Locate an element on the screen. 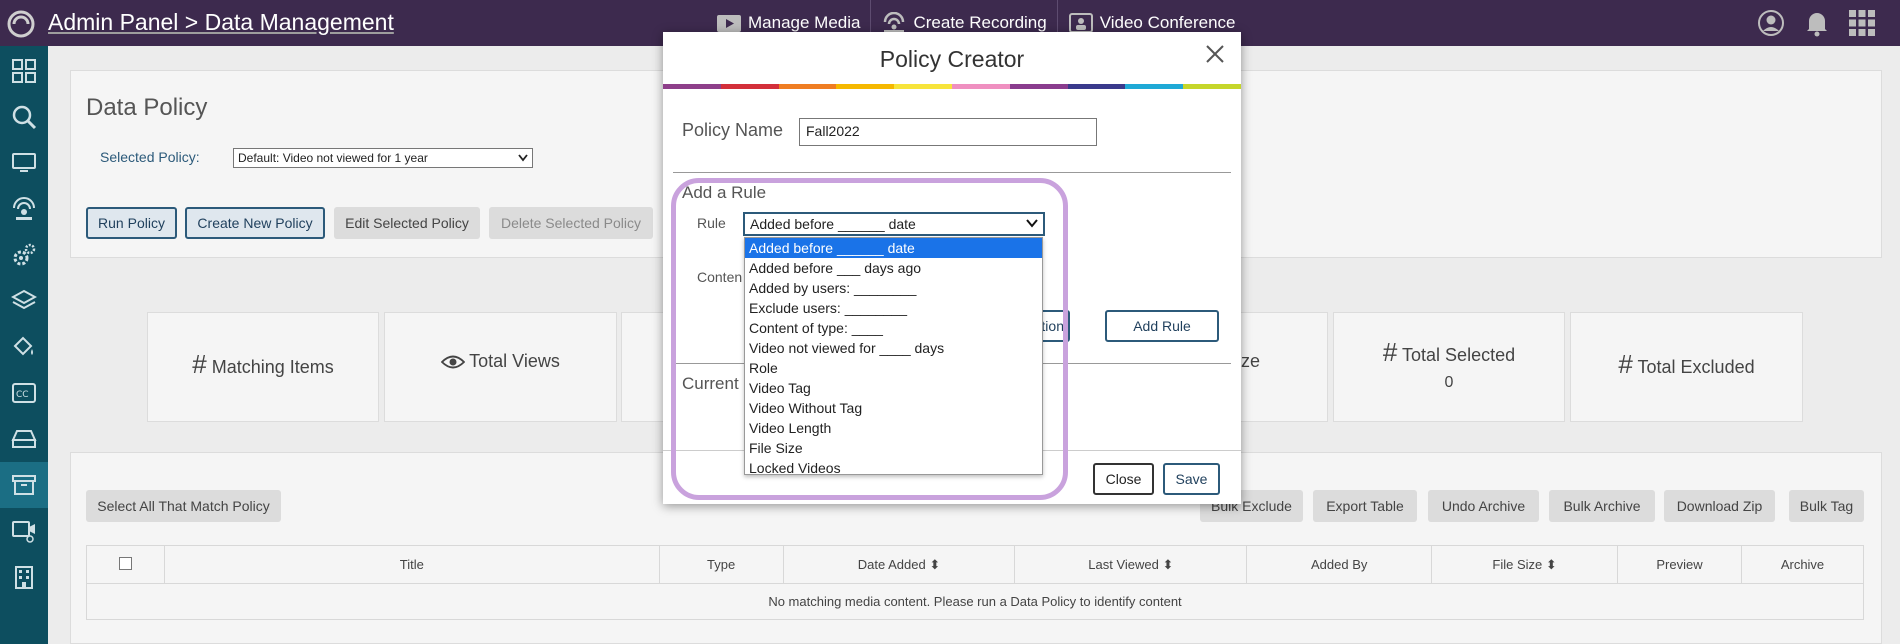 The image size is (1900, 644). bell-icon is located at coordinates (1817, 23).